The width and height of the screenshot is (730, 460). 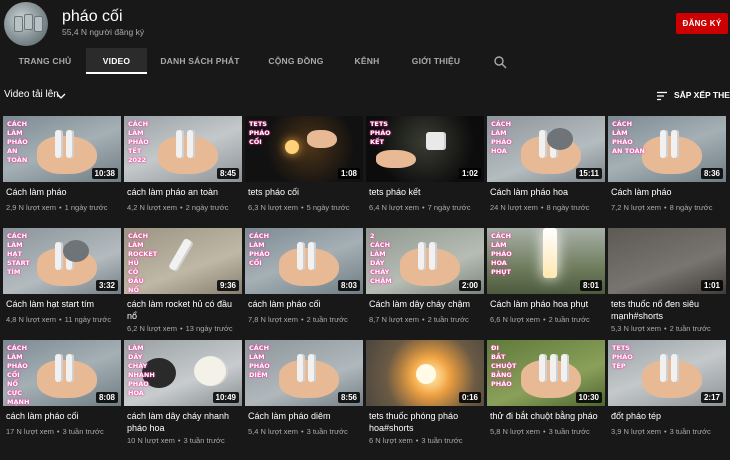 I want to click on thumbnail-caption: LÀM DÂY CHÁY NHANH PHÁO HOA, so click(x=141, y=370).